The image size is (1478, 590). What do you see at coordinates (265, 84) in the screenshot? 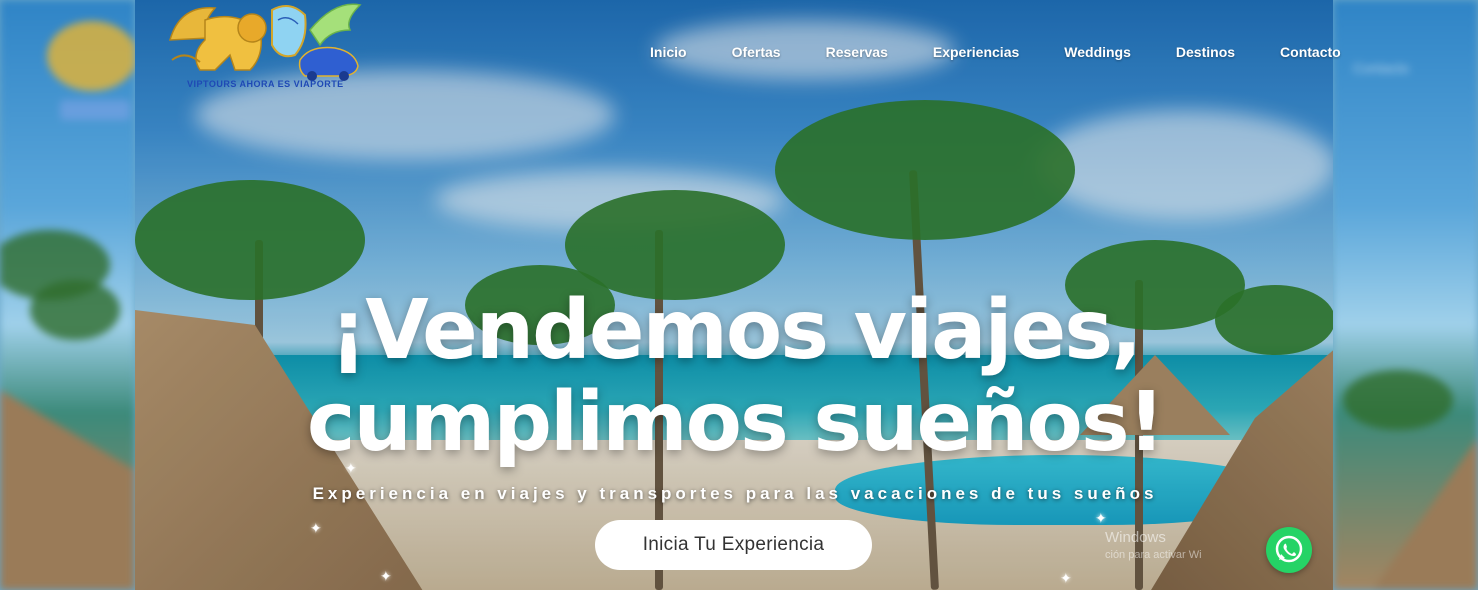
I see `logo-caption: VIPTOURS AHORA ES VIAPORTE` at bounding box center [265, 84].